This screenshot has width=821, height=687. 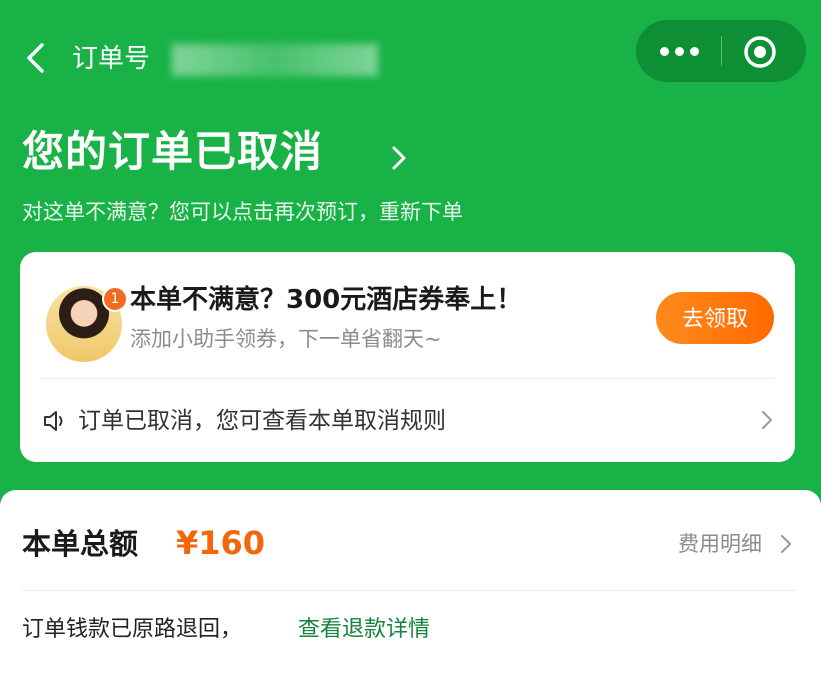 I want to click on order-status-title: 您的订单已取消, so click(x=172, y=152).